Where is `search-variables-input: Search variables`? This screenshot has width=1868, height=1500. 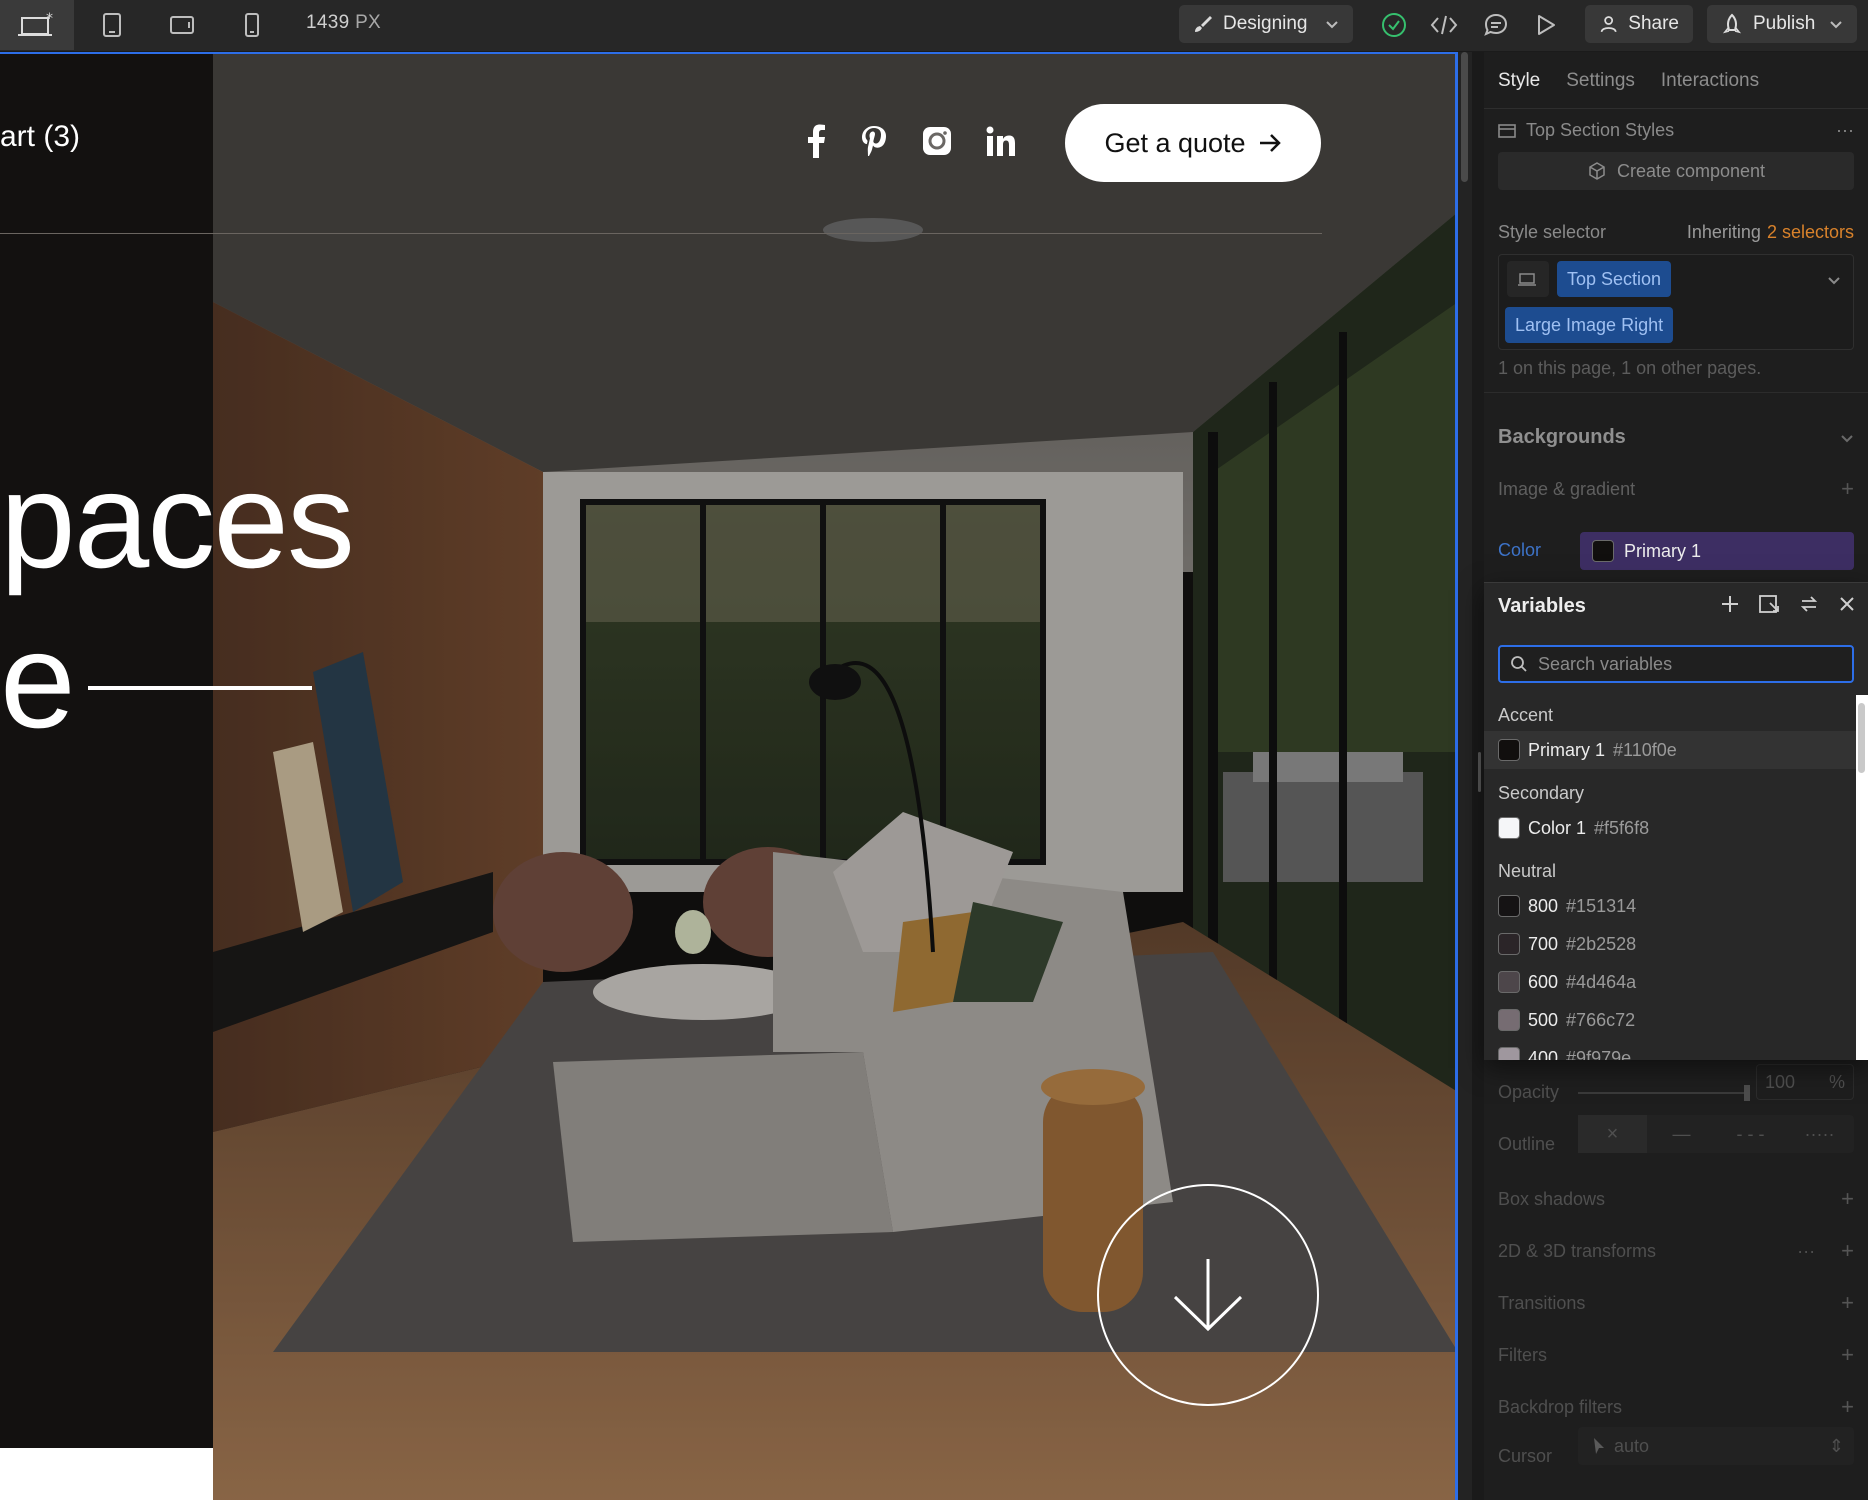
search-variables-input: Search variables is located at coordinates (1676, 664).